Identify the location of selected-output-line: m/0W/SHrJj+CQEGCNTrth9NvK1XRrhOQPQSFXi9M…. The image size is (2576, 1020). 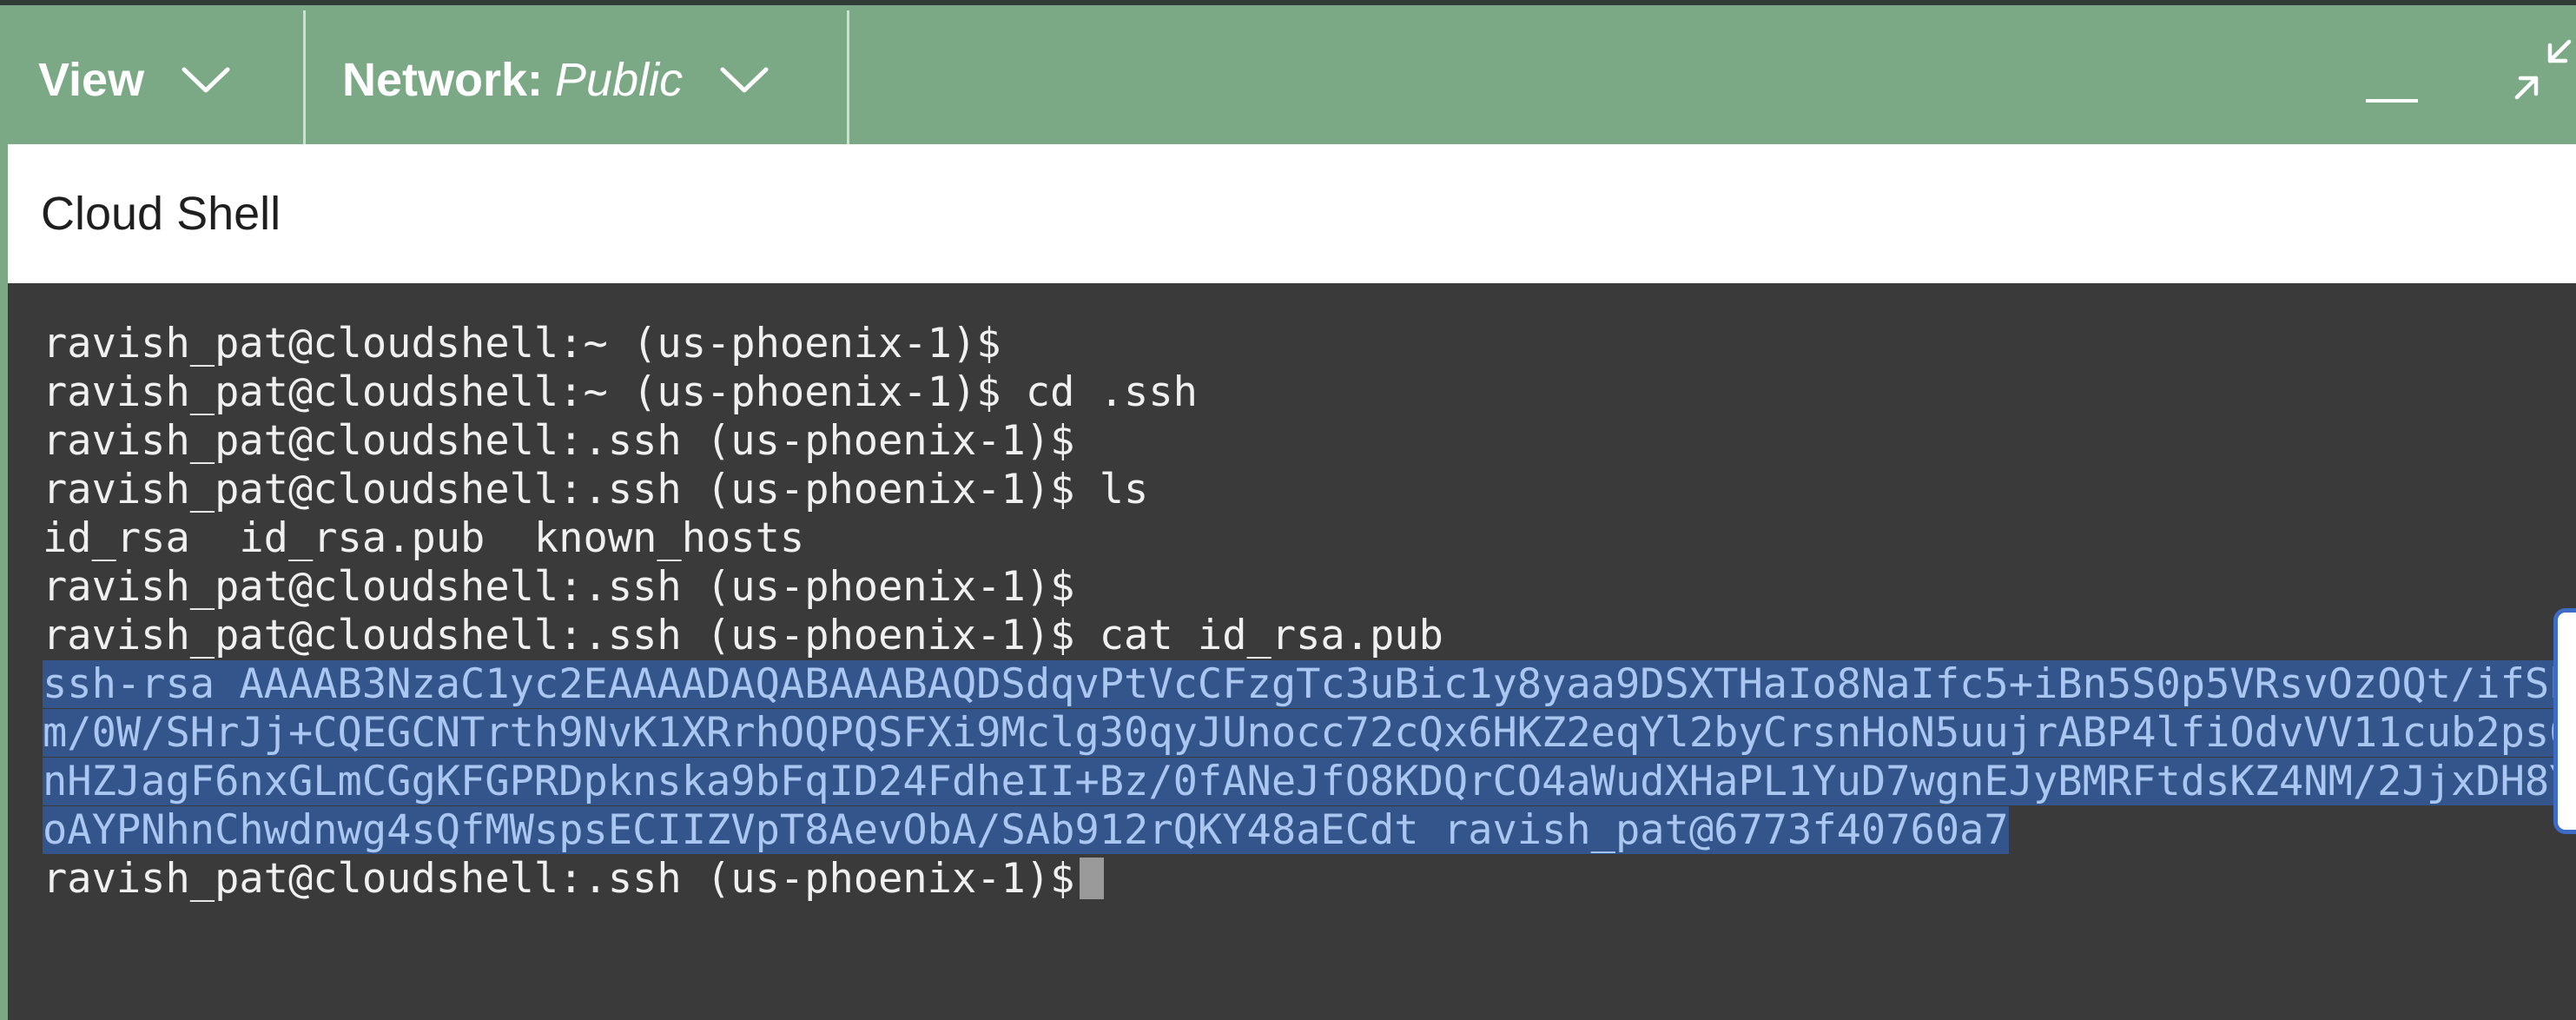
(1308, 733).